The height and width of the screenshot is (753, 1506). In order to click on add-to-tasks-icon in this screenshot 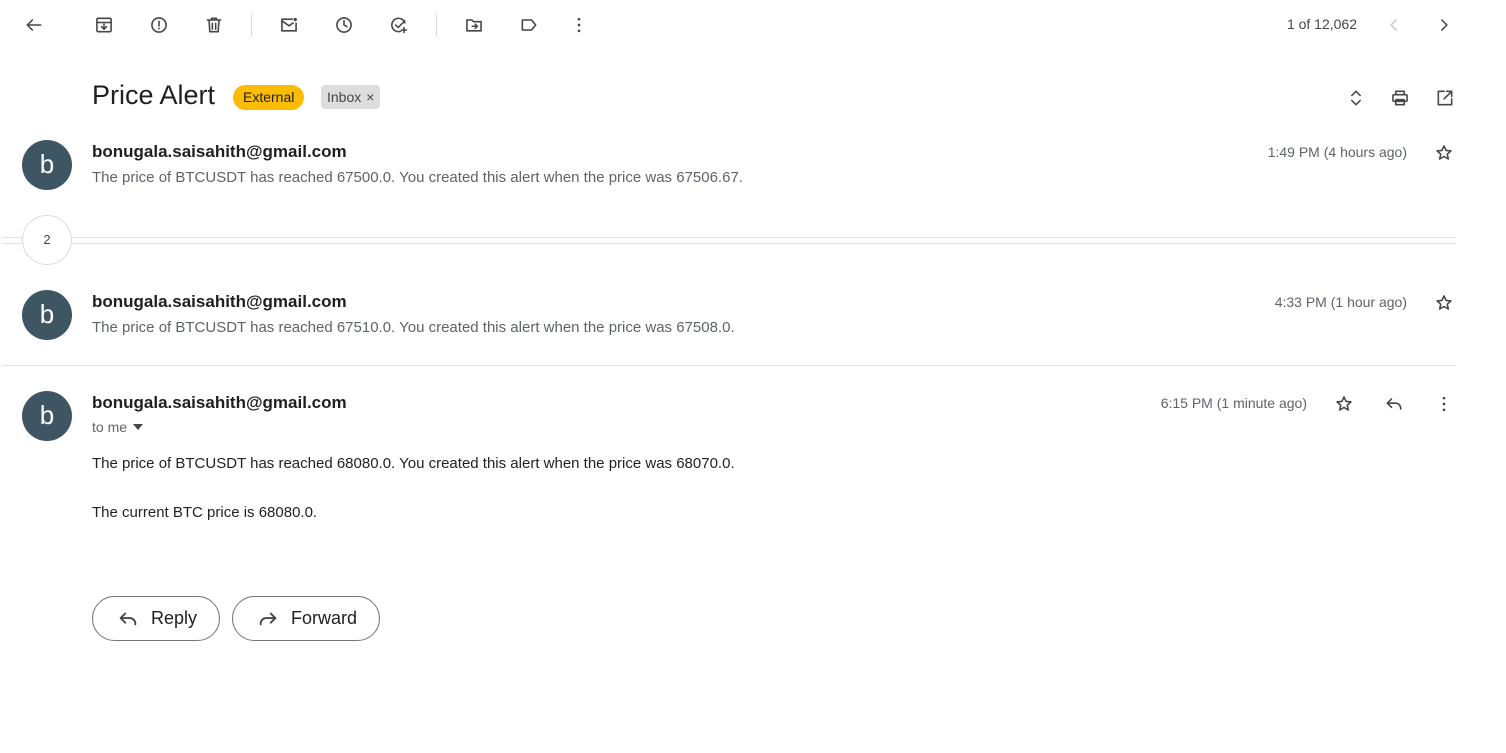, I will do `click(399, 25)`.